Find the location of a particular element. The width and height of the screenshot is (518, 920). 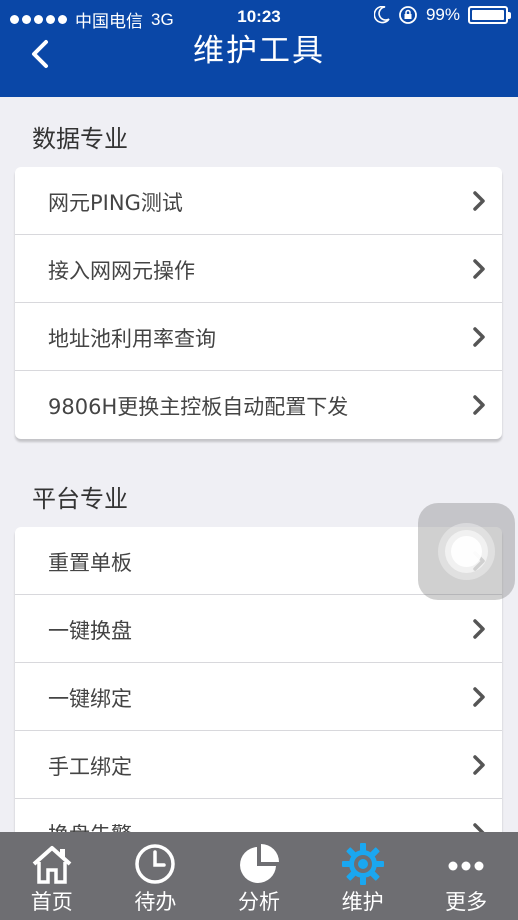

tab-label: 首页 is located at coordinates (51, 902).